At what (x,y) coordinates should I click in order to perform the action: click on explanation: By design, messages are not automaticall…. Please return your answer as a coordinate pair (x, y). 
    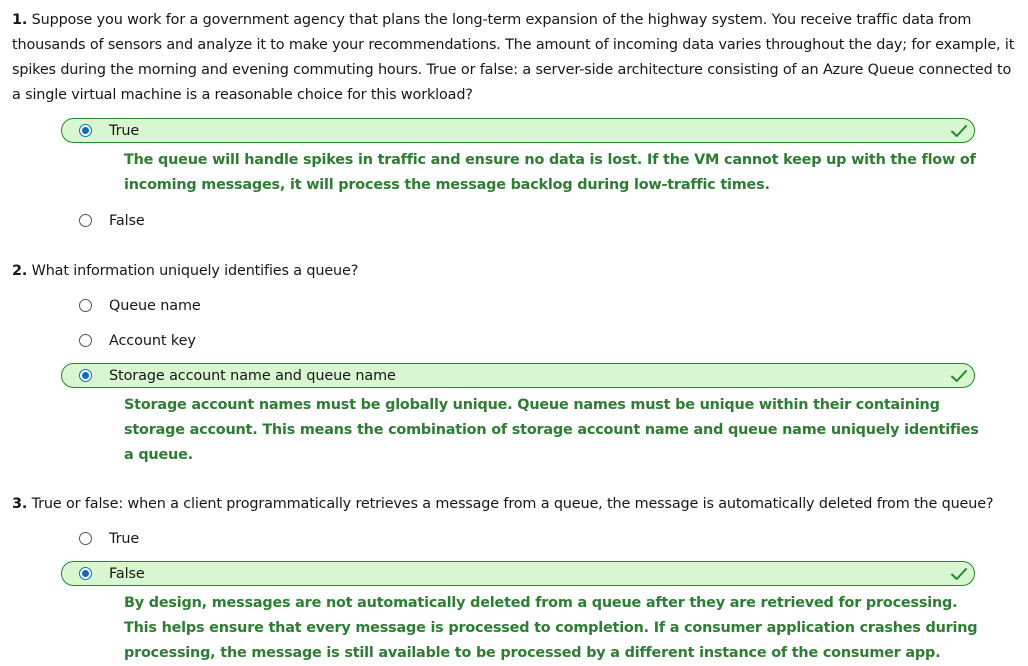
    Looking at the image, I should click on (551, 628).